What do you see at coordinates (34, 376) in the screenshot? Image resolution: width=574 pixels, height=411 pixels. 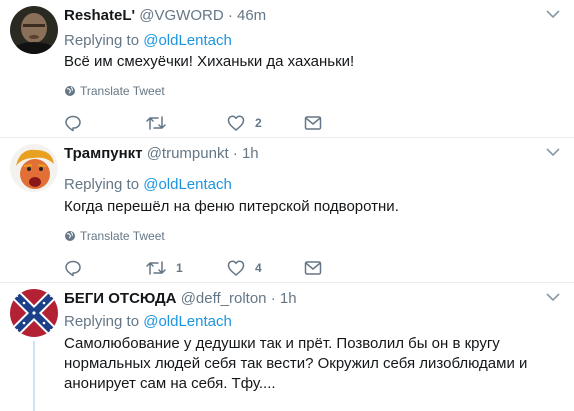 I see `thread-line` at bounding box center [34, 376].